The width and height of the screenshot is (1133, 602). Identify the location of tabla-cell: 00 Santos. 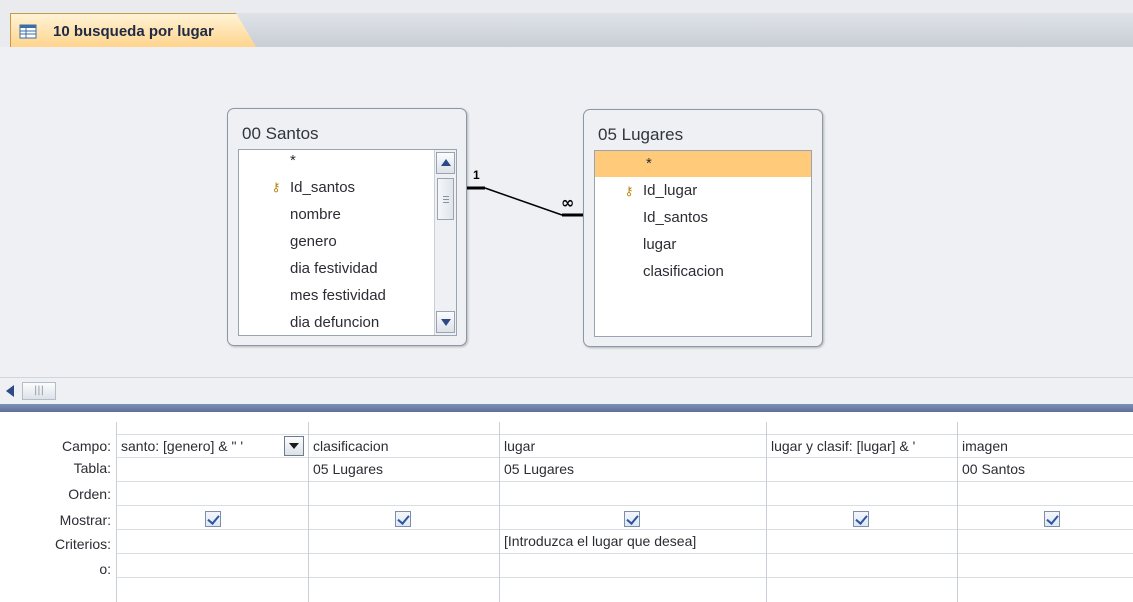
(1045, 470).